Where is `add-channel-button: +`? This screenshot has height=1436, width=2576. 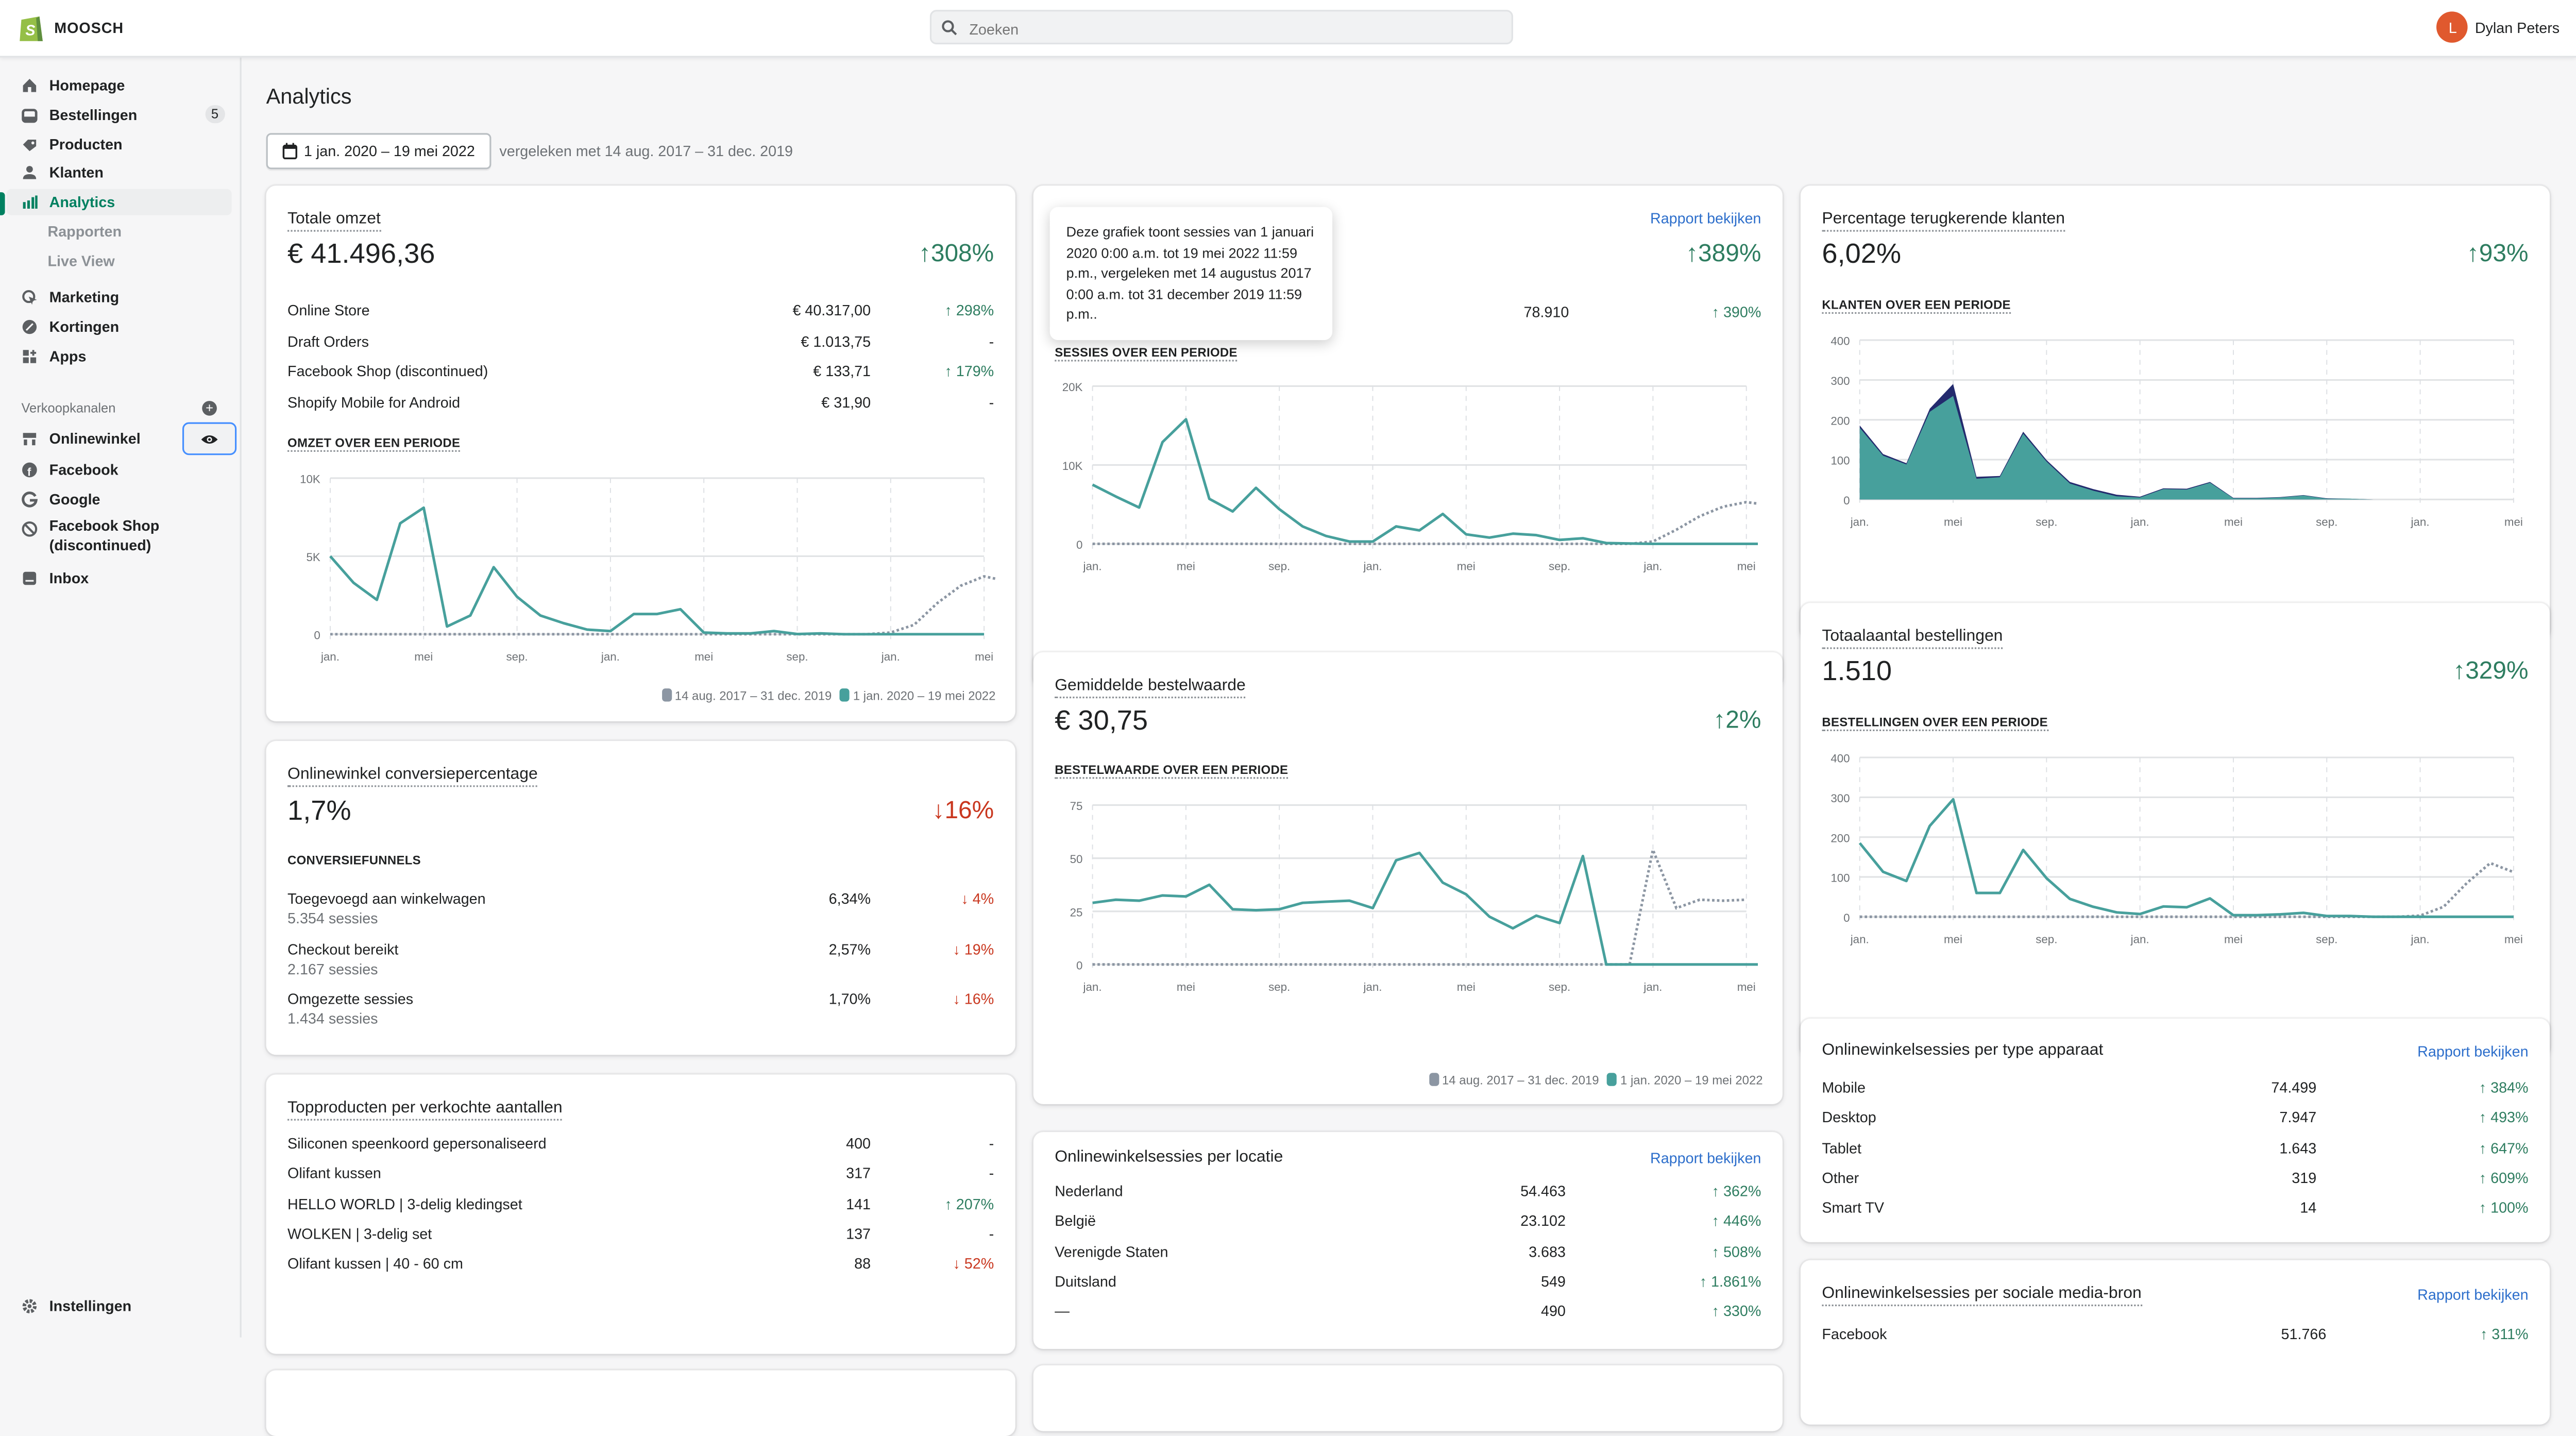 add-channel-button: + is located at coordinates (209, 408).